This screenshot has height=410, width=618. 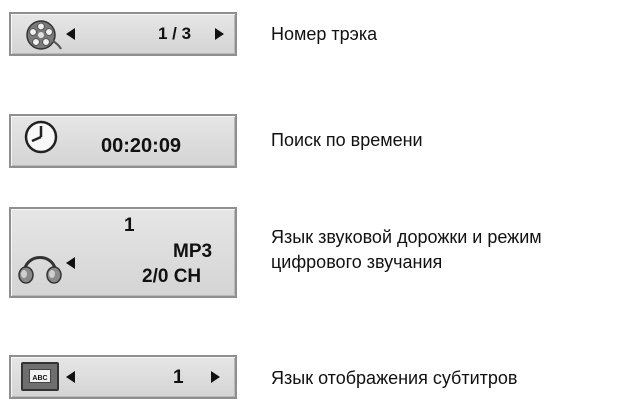 What do you see at coordinates (193, 251) in the screenshot?
I see `audio-format-value: MP3` at bounding box center [193, 251].